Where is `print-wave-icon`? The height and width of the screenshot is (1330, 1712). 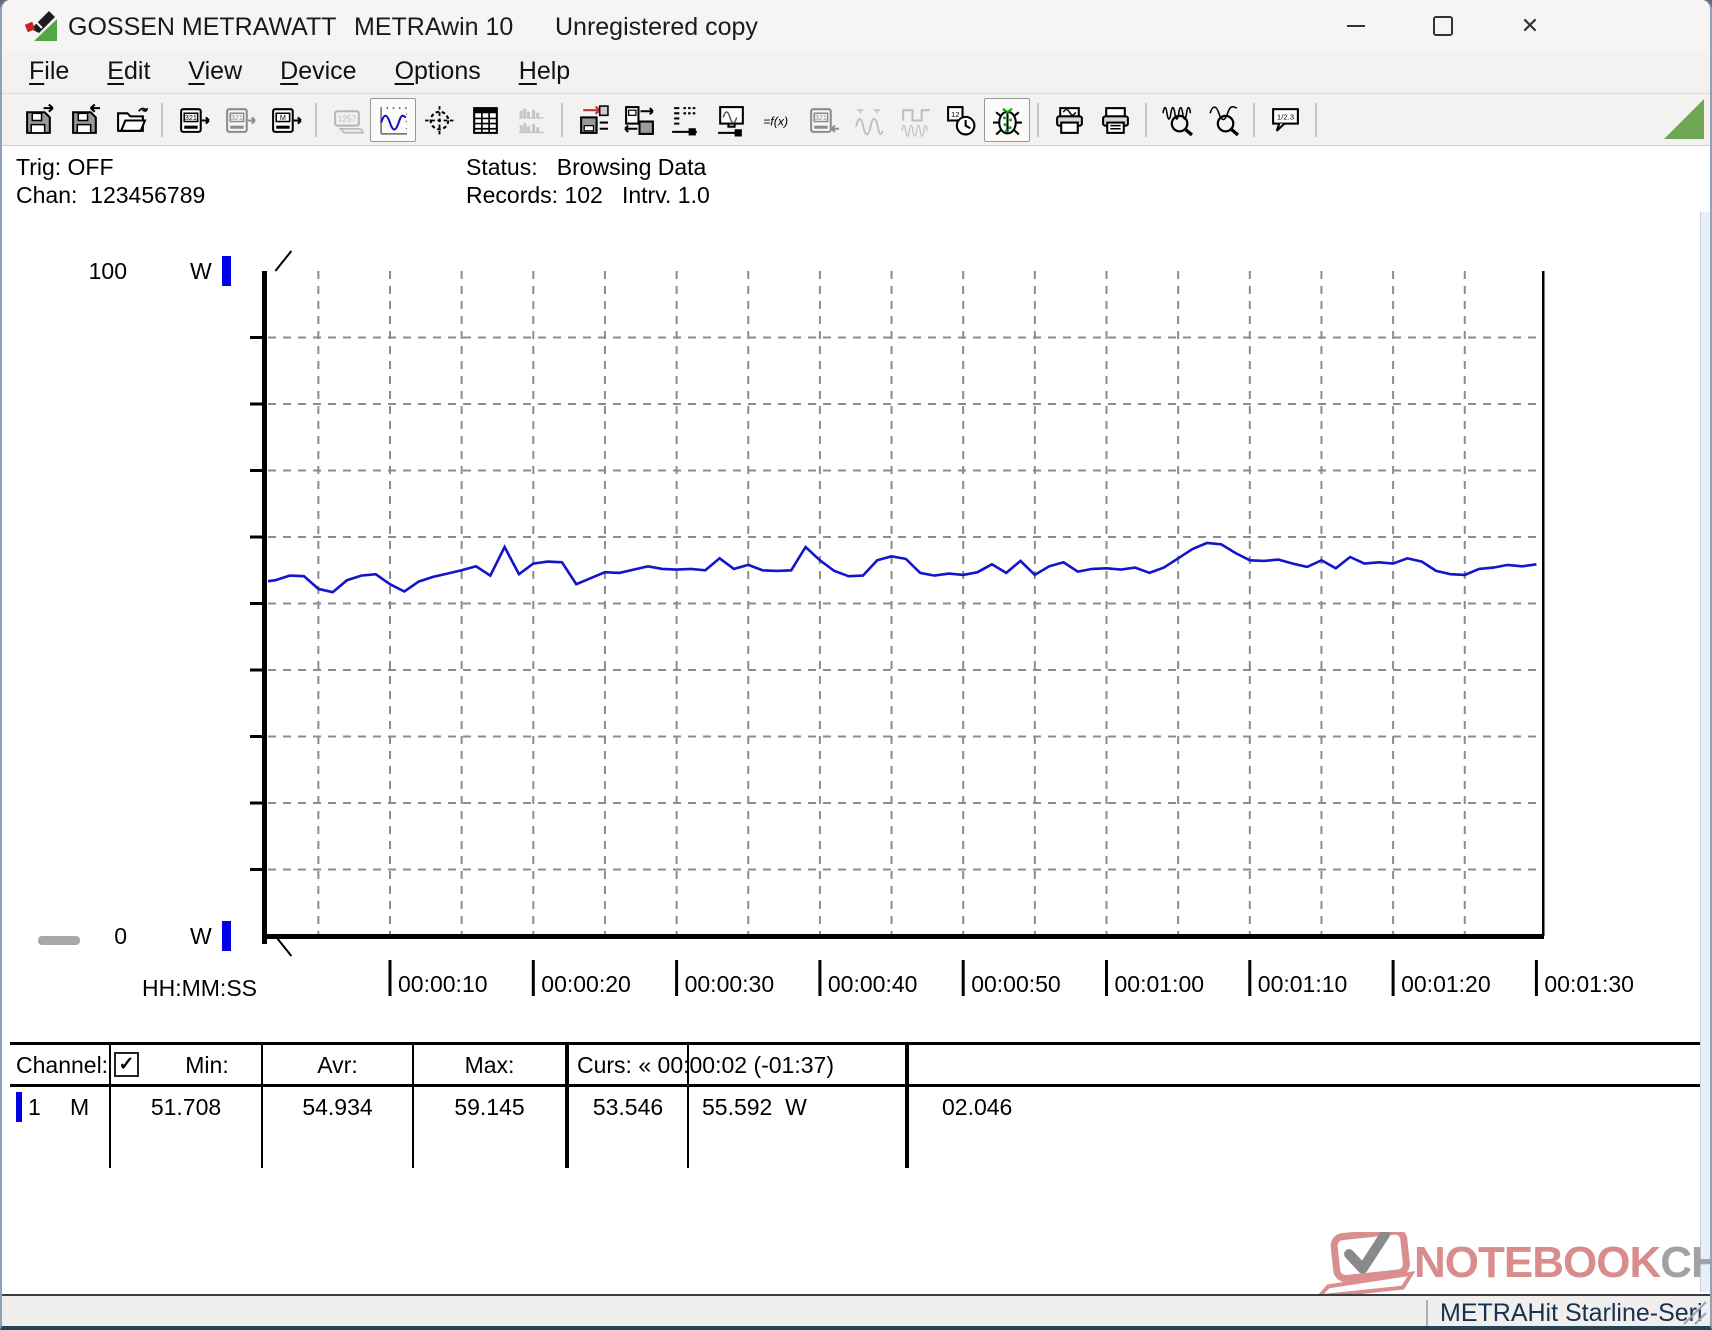
print-wave-icon is located at coordinates (1069, 120).